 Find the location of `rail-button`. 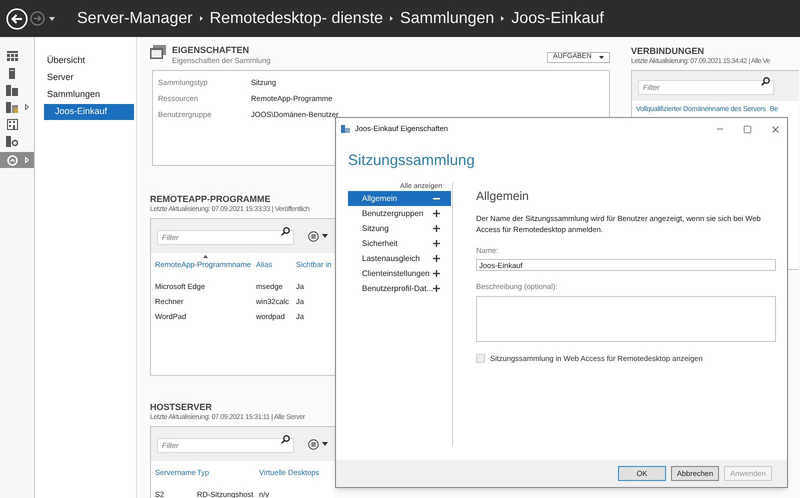

rail-button is located at coordinates (17, 160).